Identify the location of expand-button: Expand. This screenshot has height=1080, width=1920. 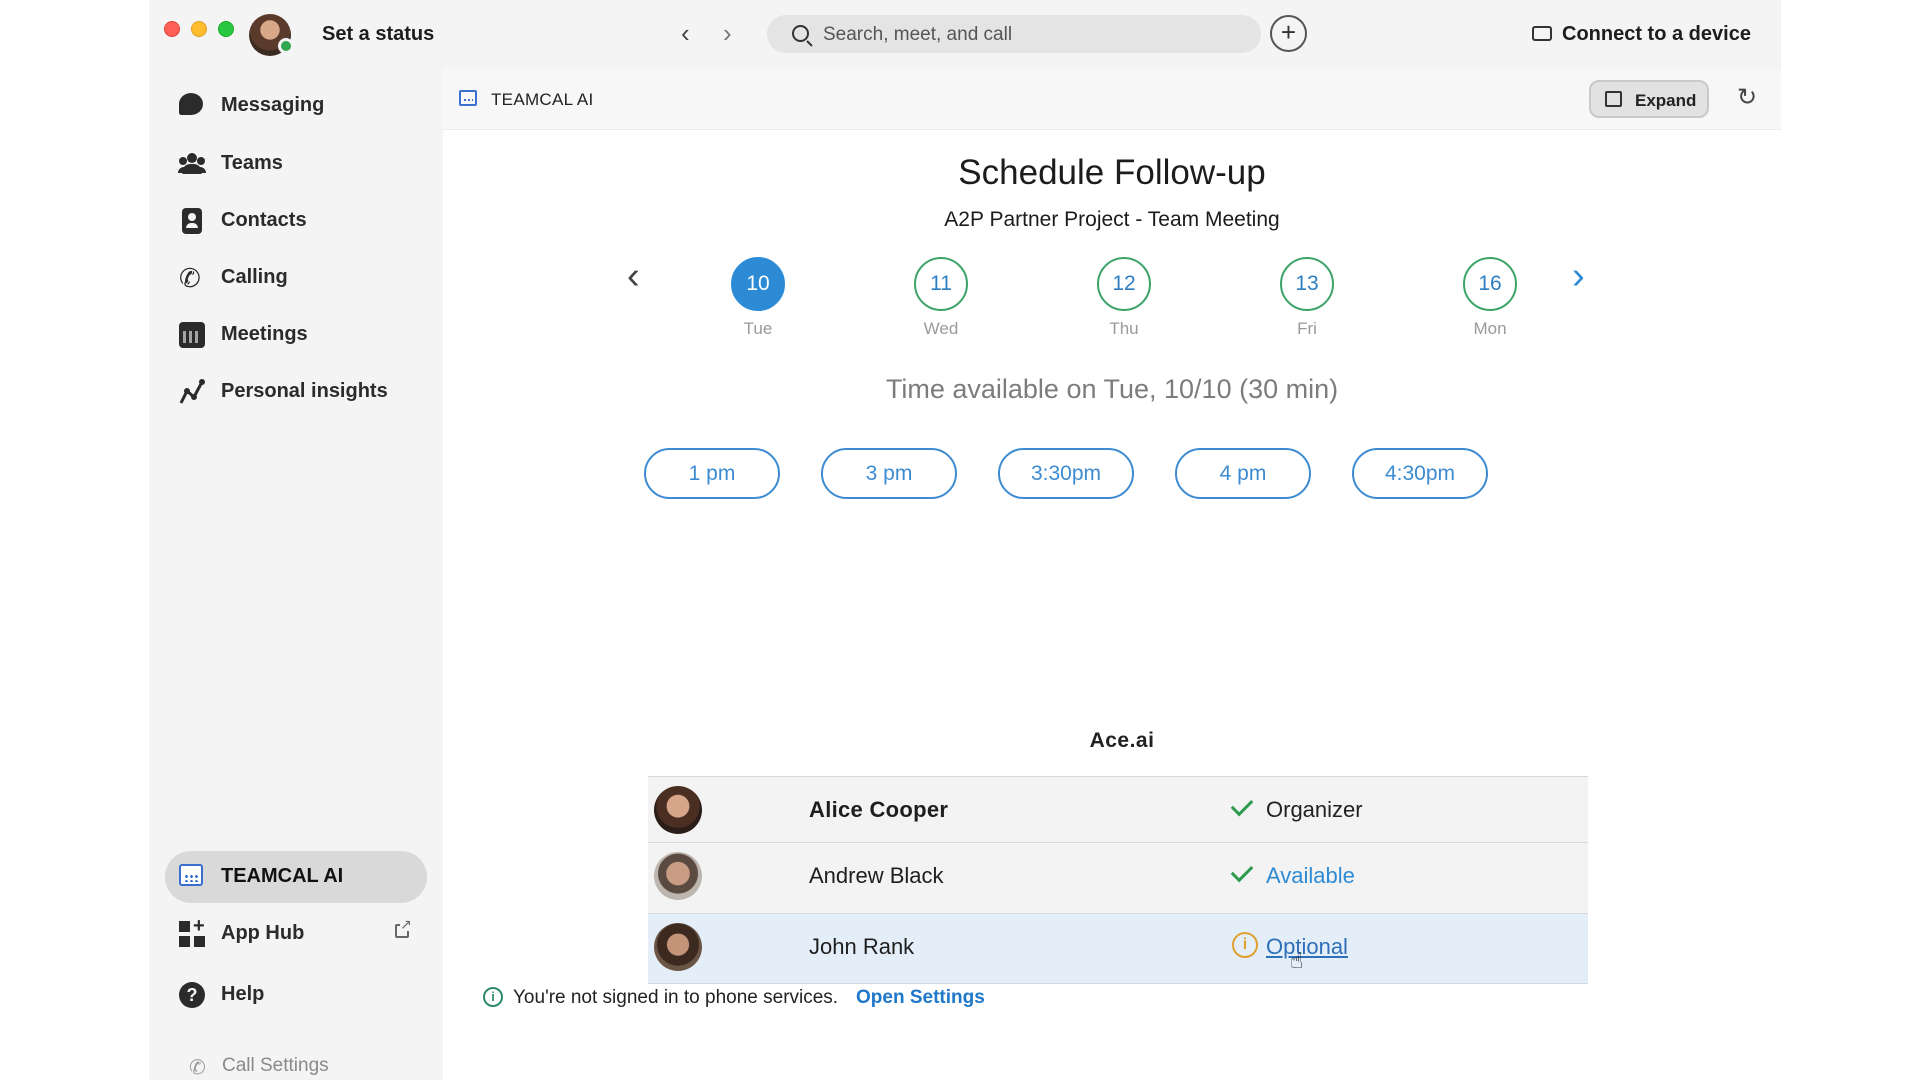
(1649, 99).